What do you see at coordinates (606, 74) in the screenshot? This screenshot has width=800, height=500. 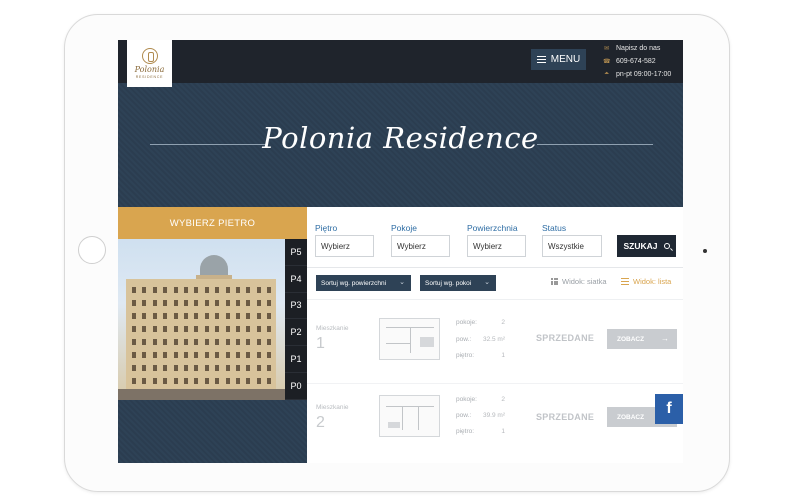 I see `bell-icon: ⏶` at bounding box center [606, 74].